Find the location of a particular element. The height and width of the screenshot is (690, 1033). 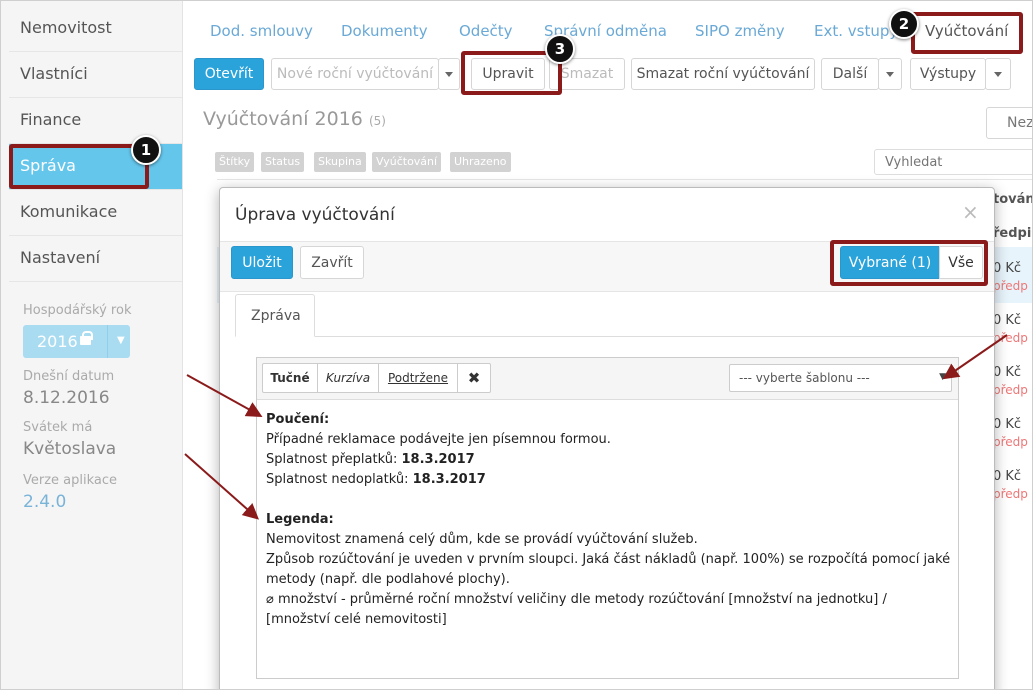

heading-instructions: Poučení: is located at coordinates (298, 419).